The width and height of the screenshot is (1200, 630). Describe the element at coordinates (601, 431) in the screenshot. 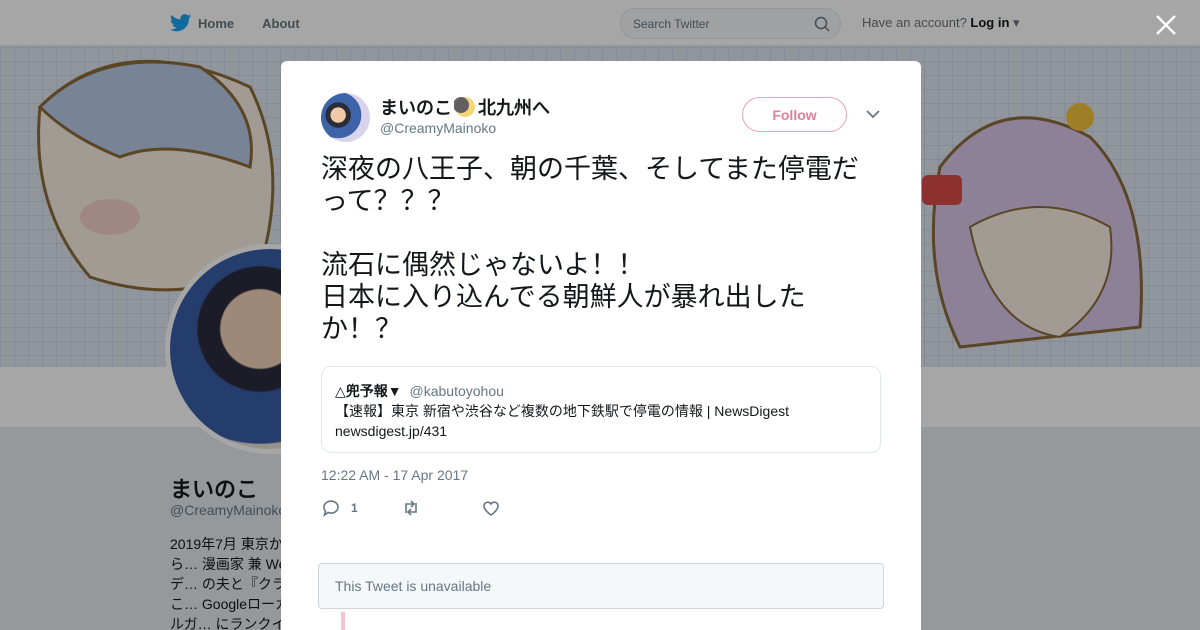

I see `quote-link: newsdigest.jp/431` at that location.